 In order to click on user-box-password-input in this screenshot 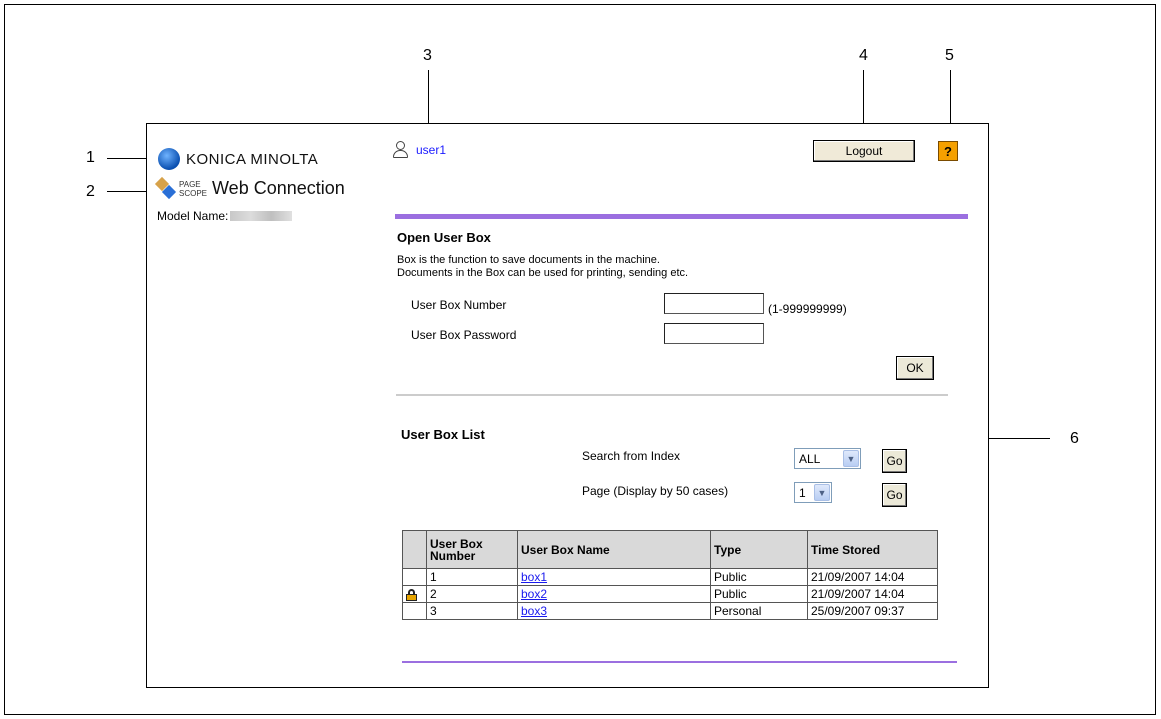, I will do `click(714, 333)`.